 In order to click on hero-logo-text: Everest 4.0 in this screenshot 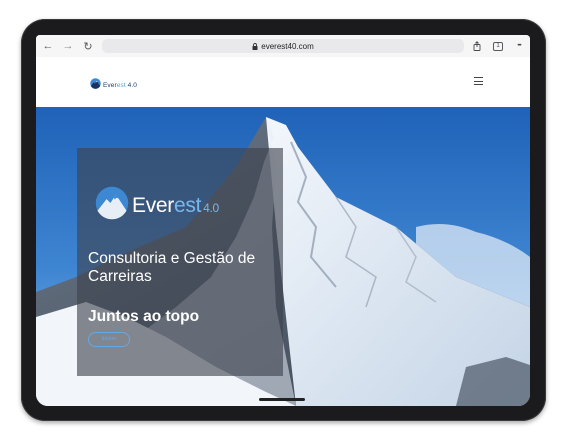, I will do `click(175, 205)`.